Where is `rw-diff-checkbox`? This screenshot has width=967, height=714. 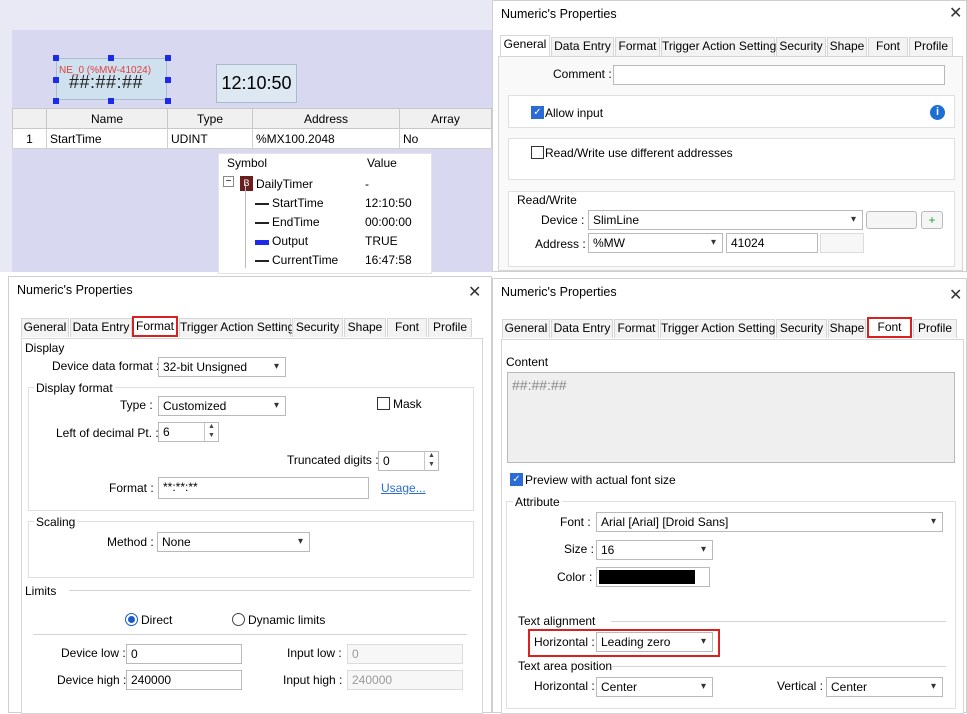
rw-diff-checkbox is located at coordinates (537, 152).